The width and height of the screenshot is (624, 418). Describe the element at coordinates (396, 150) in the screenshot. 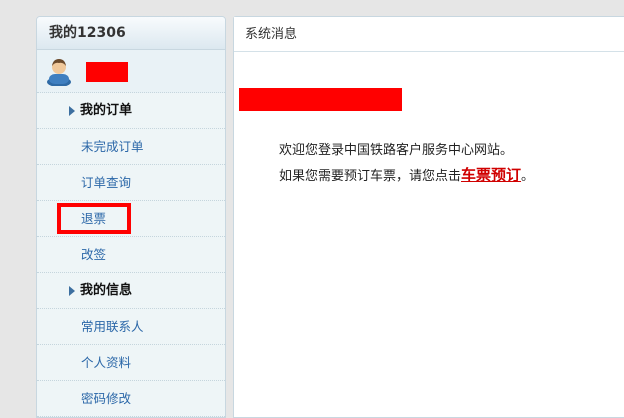

I see `welcome-line-1: 欢迎您登录中国铁路客户服务中心网站。` at that location.